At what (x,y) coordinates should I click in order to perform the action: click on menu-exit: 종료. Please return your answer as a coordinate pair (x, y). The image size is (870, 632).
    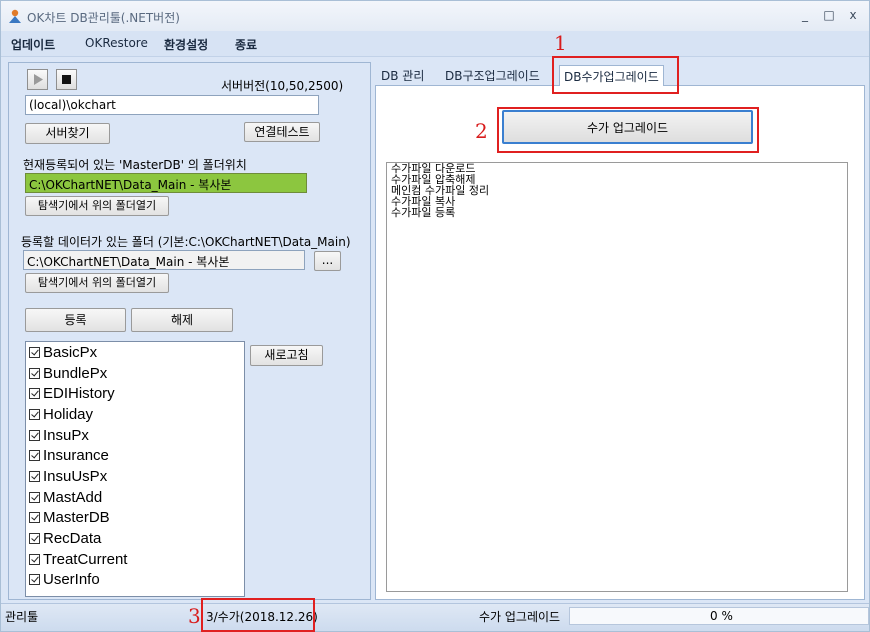
    Looking at the image, I should click on (246, 44).